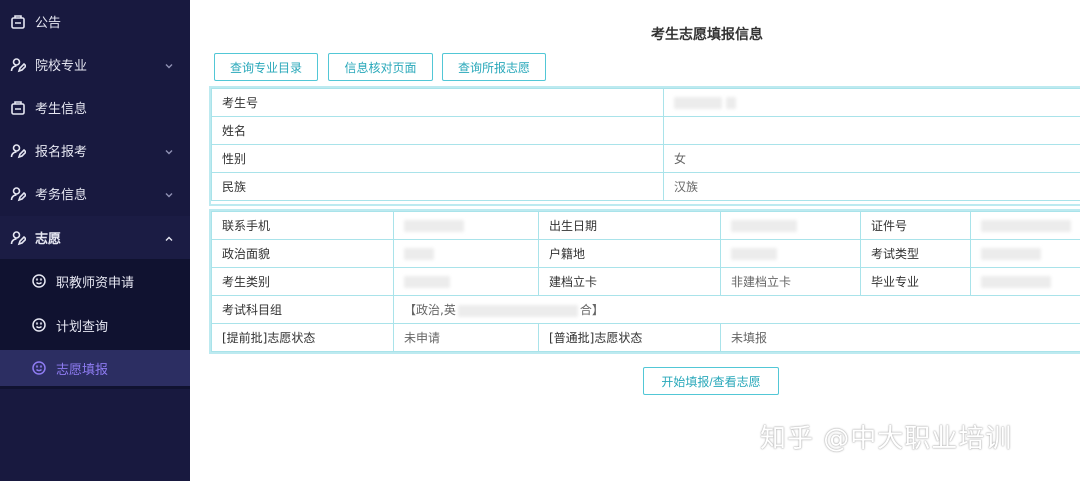 This screenshot has width=1080, height=481. Describe the element at coordinates (790, 281) in the screenshot. I see `poverty-file-value: 非建档立卡` at that location.